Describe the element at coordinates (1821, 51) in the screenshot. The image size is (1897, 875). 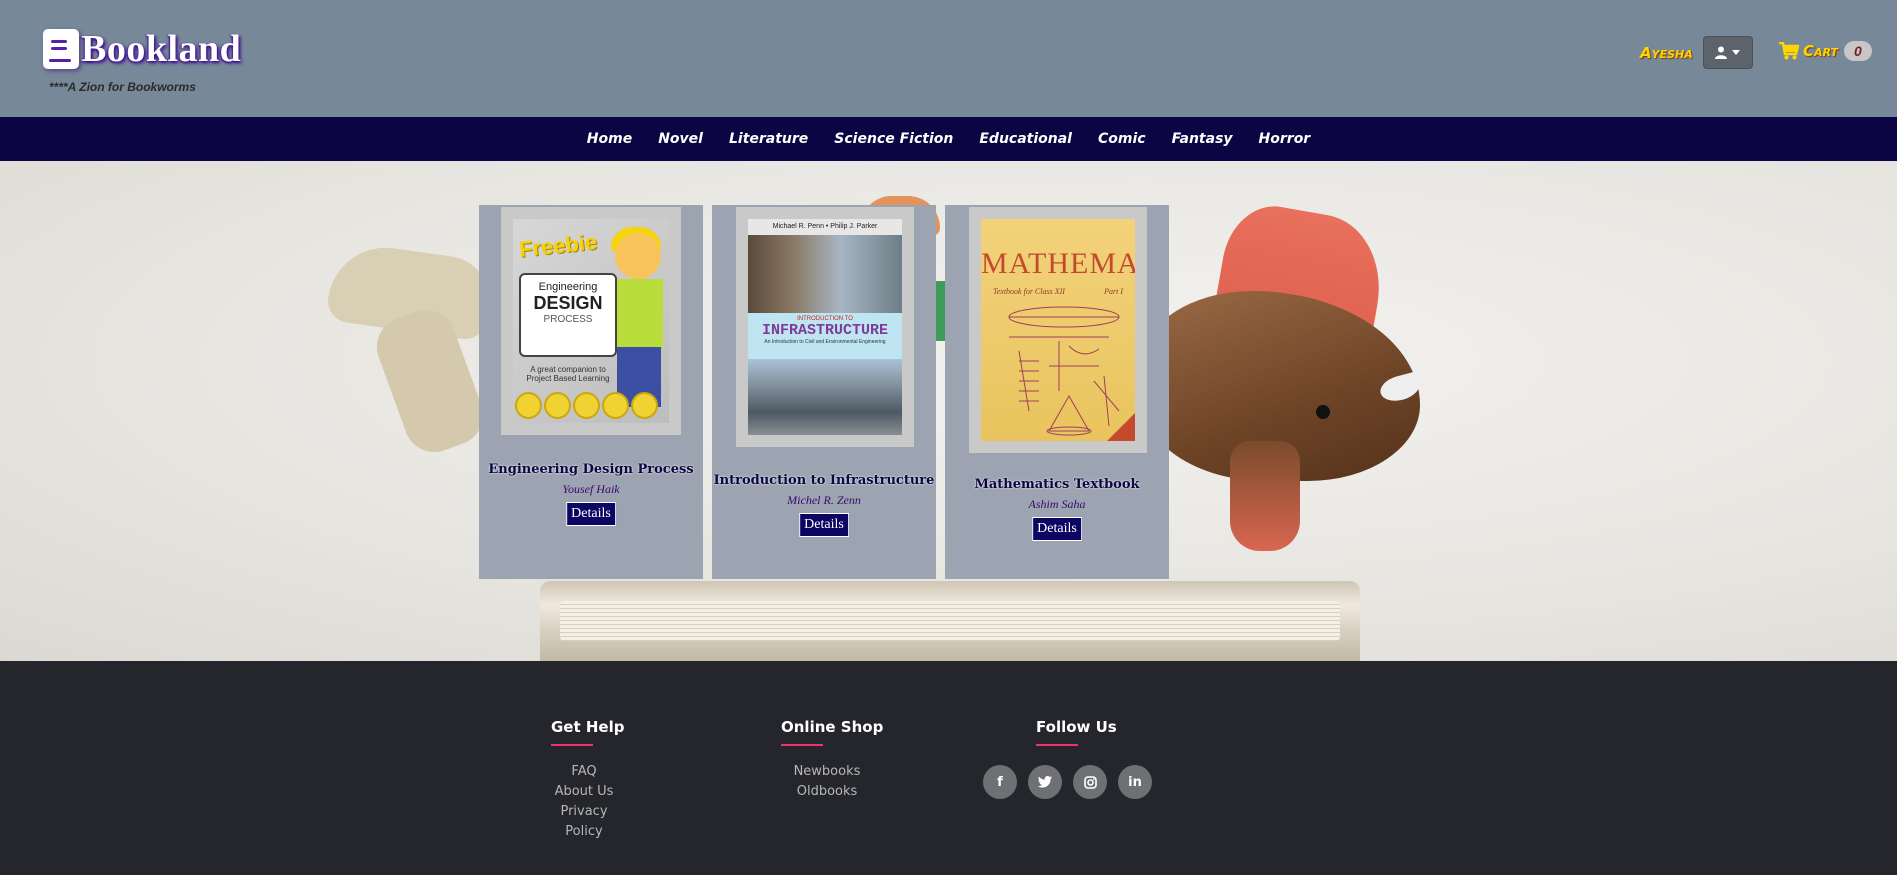
I see `cart-label: Cart` at that location.